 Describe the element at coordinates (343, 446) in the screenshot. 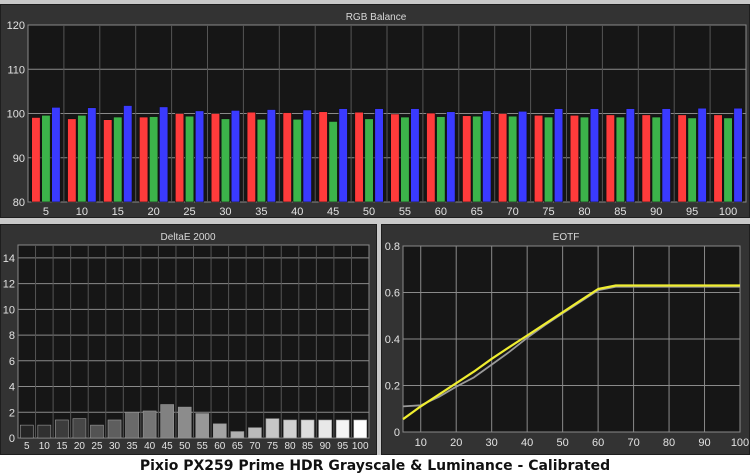

I see `deltae-x-tick-label: 95` at that location.